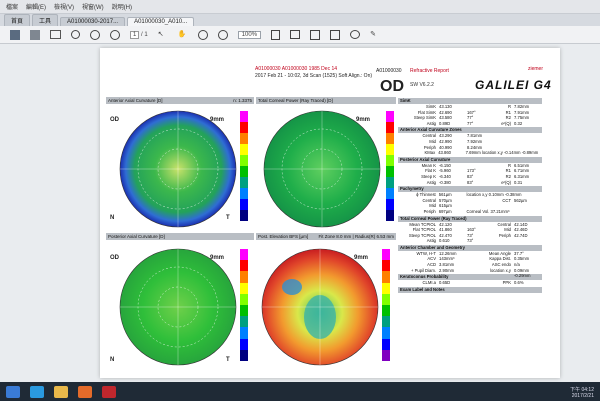 The height and width of the screenshot is (401, 600). I want to click on software-version: SW V6.2.2, so click(422, 85).